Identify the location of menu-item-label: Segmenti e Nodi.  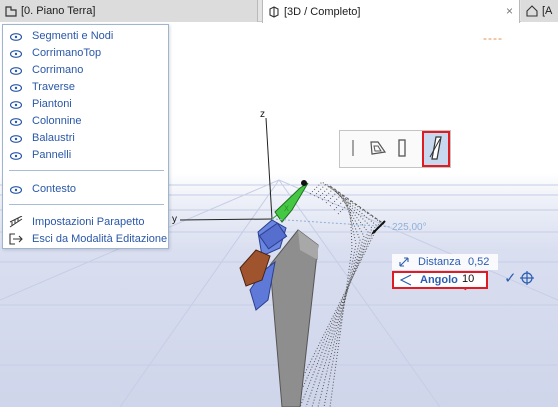
(73, 35).